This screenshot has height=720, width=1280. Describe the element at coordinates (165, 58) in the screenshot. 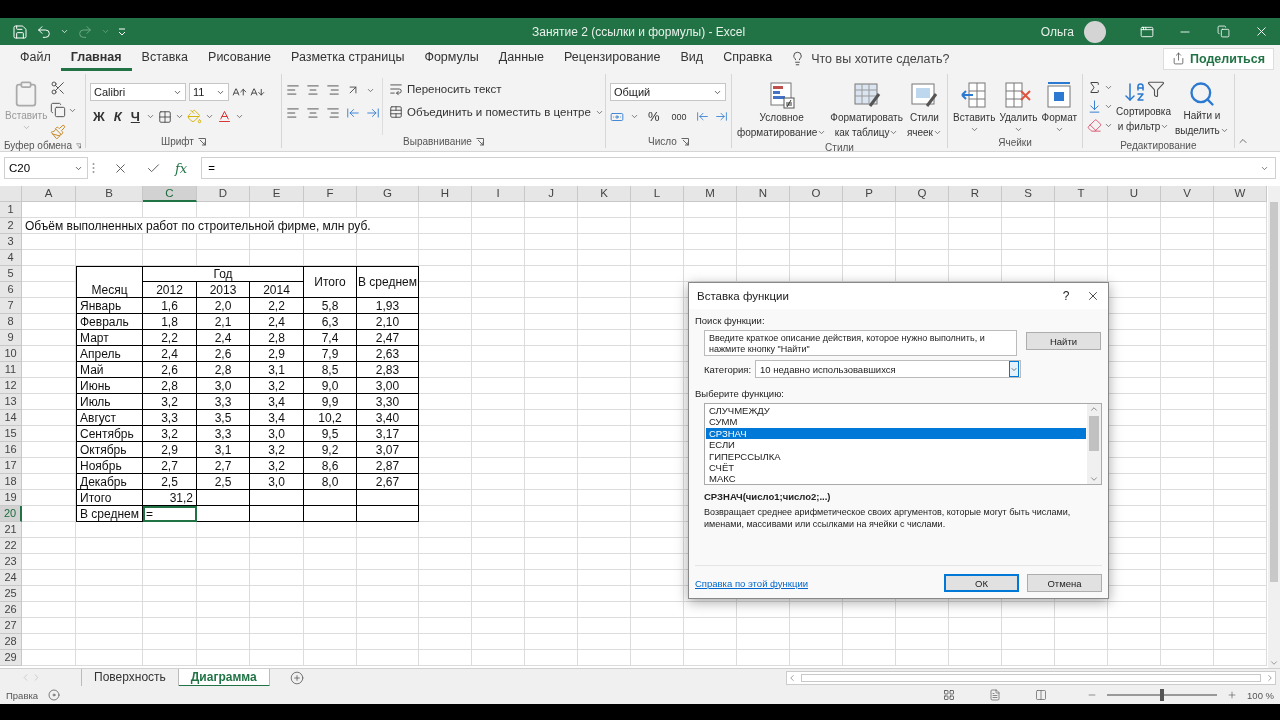

I see `ribbon-tab: Вставка` at that location.